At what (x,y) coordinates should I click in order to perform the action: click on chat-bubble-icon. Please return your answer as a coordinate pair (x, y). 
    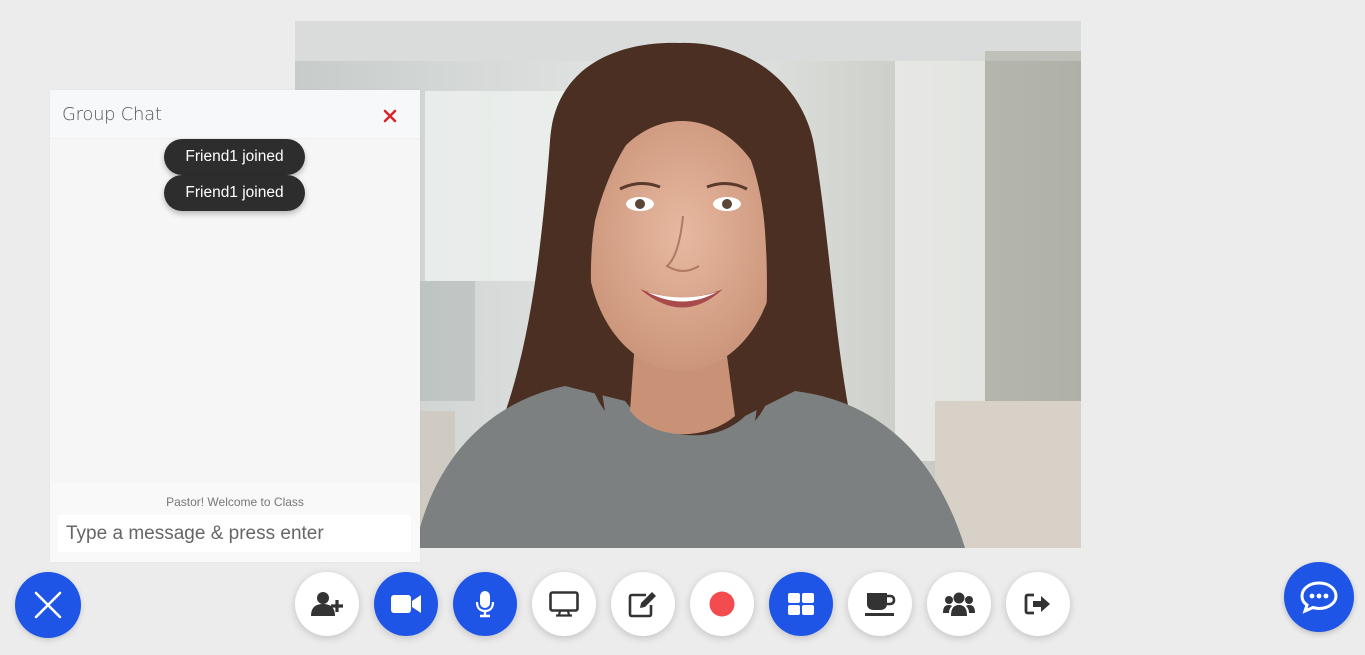
    Looking at the image, I should click on (1319, 597).